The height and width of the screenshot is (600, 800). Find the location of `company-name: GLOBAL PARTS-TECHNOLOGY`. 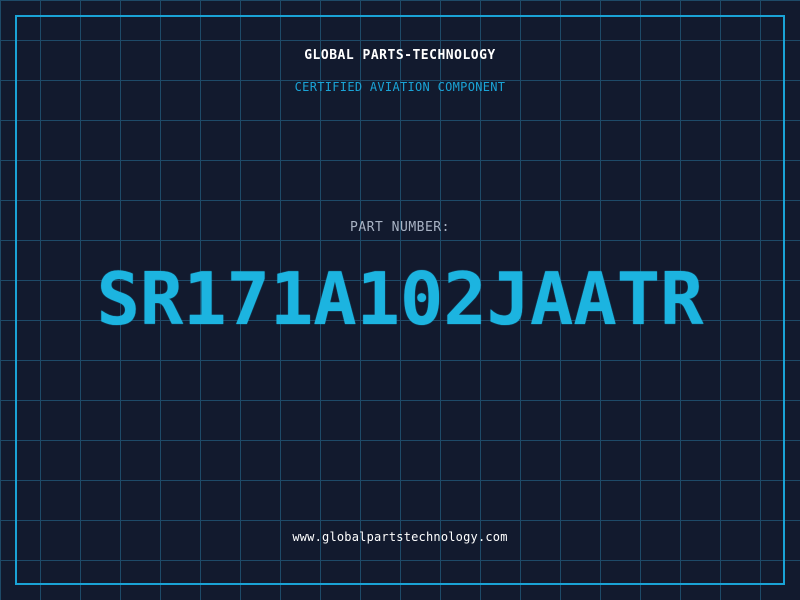

company-name: GLOBAL PARTS-TECHNOLOGY is located at coordinates (400, 55).